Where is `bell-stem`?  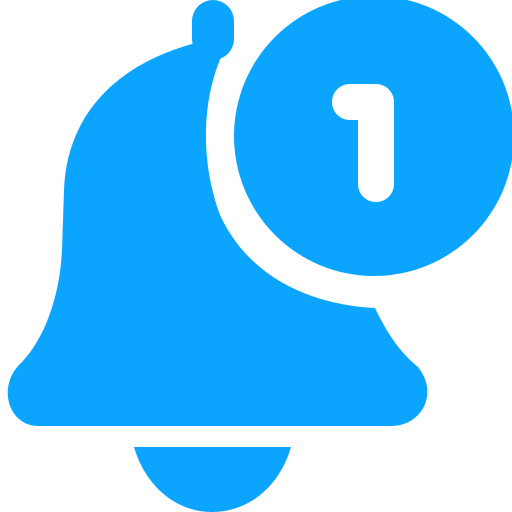 bell-stem is located at coordinates (213, 30).